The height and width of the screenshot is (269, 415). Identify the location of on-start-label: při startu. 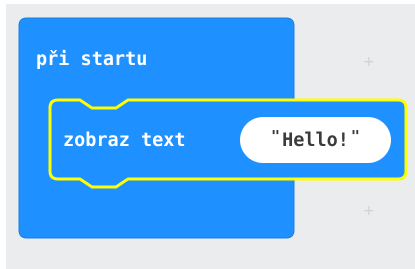
(92, 59).